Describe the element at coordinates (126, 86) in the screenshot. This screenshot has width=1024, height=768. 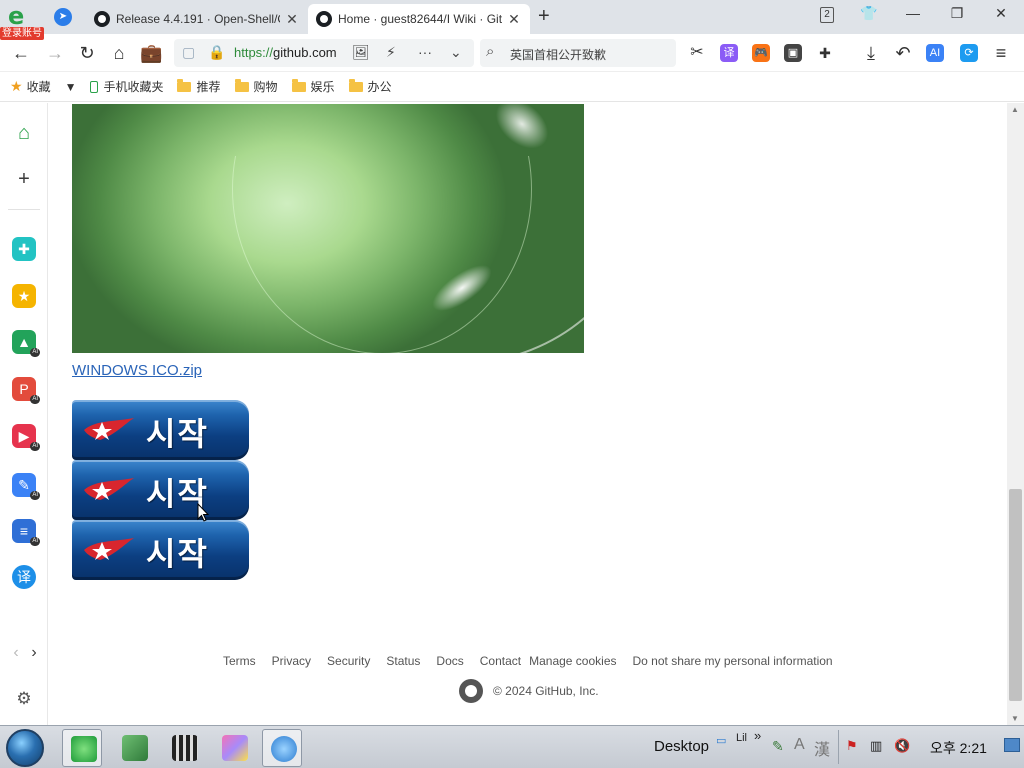
I see `bookmark-mobile: 手机收藏夹` at that location.